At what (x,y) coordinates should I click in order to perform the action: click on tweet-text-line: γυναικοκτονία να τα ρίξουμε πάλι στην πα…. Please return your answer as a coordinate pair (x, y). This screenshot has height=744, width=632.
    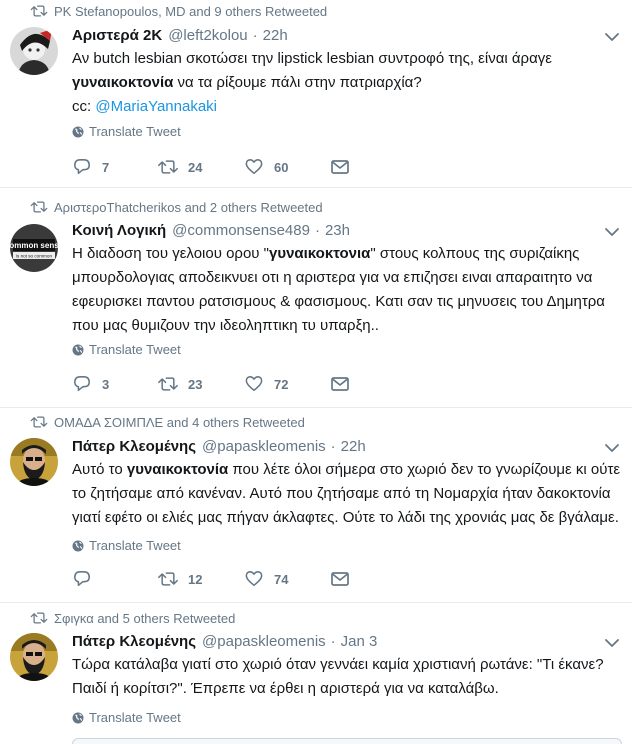
    Looking at the image, I should click on (347, 83).